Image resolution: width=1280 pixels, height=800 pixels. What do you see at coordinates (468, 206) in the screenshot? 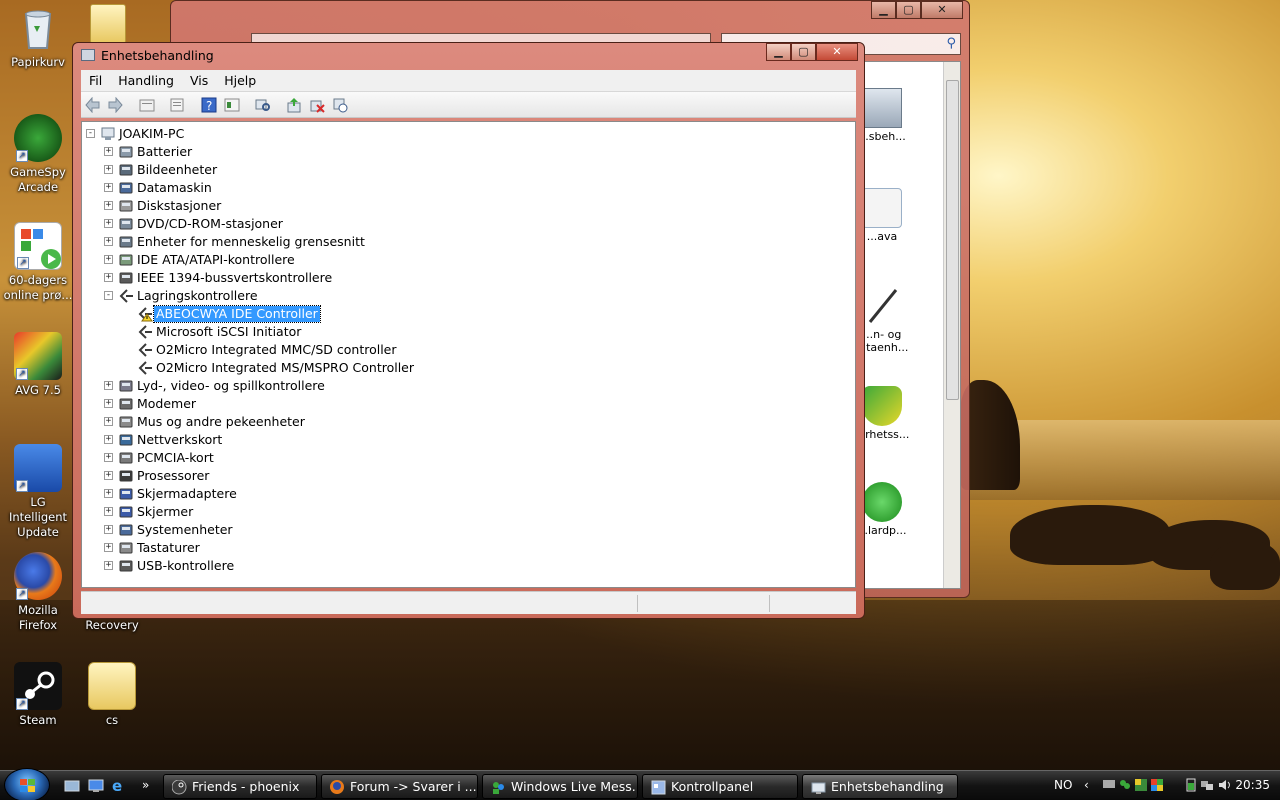
I see `tree-category: + Diskstasjoner` at bounding box center [468, 206].